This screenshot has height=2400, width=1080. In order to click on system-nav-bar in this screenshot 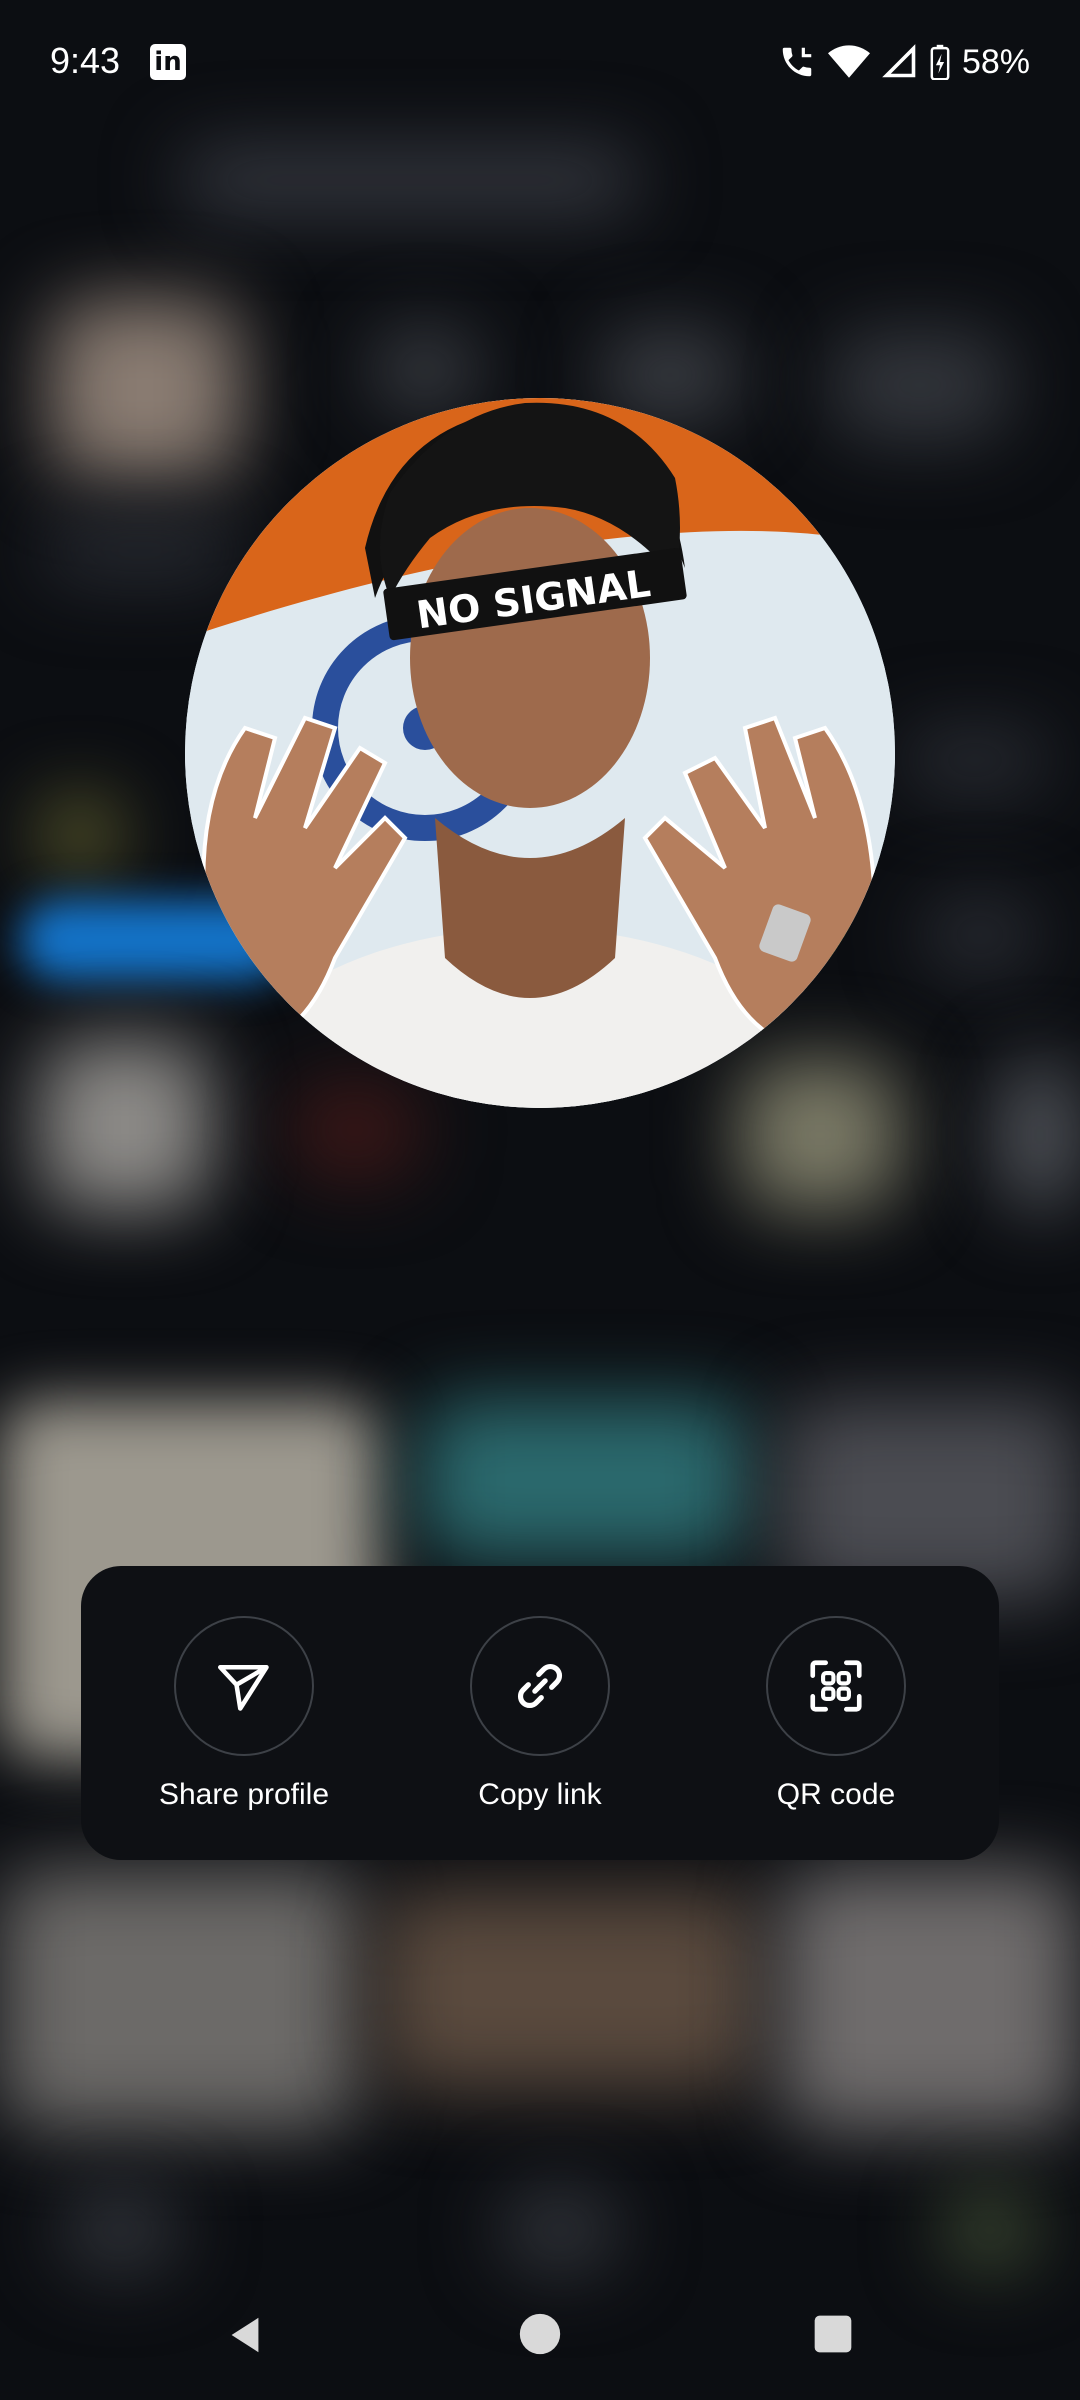, I will do `click(540, 2340)`.